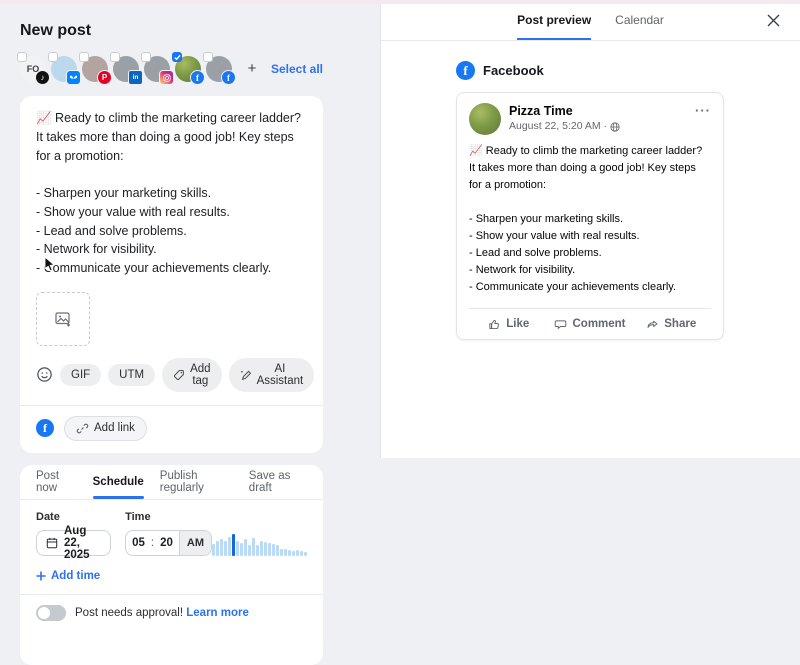  I want to click on accounts-row: FO ♪ Pin f f + Select all, so click(170, 68).